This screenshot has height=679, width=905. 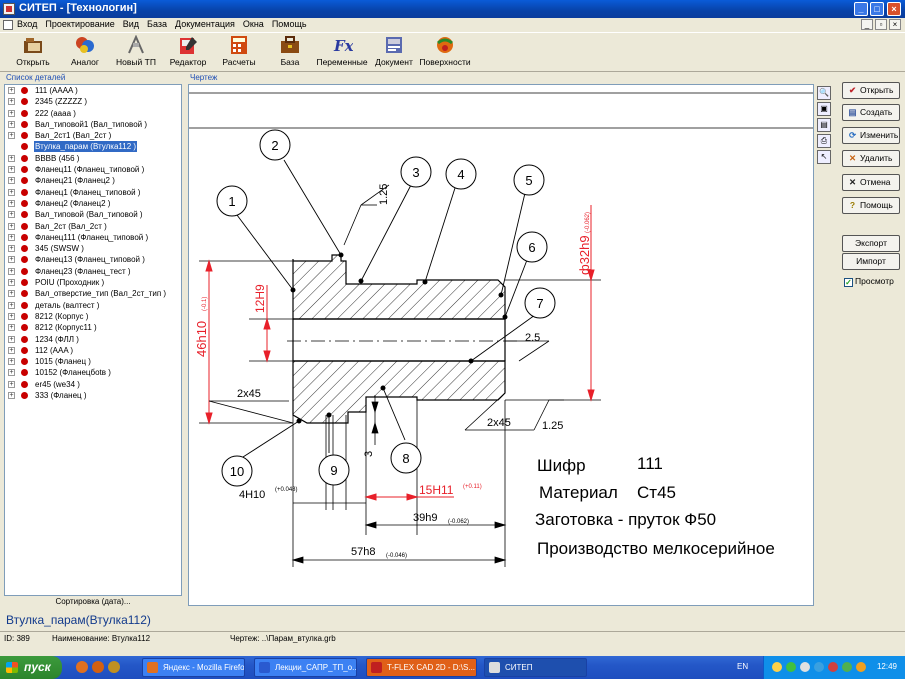 I want to click on close-button: ×, so click(x=894, y=9).